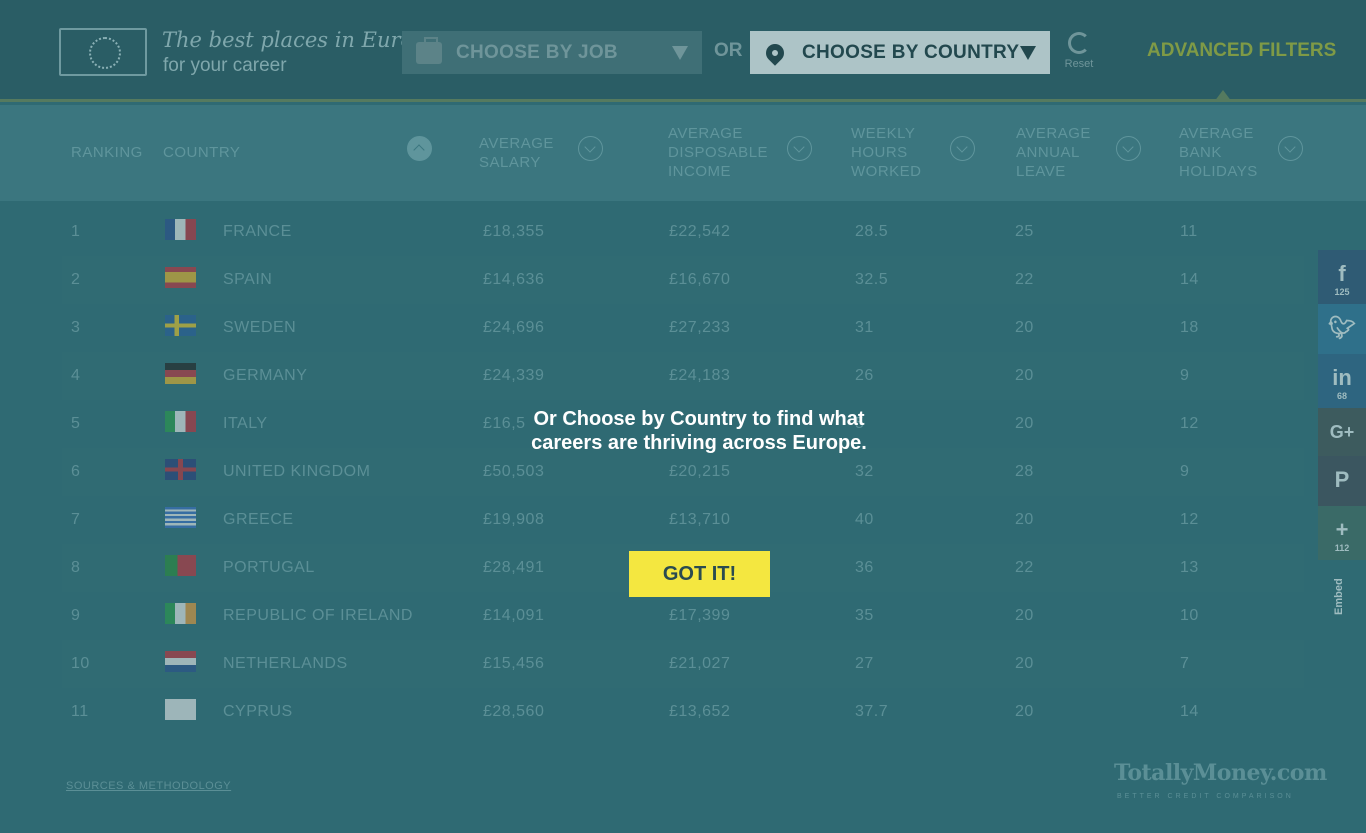  What do you see at coordinates (872, 279) in the screenshot?
I see `hours-cell: 32.5` at bounding box center [872, 279].